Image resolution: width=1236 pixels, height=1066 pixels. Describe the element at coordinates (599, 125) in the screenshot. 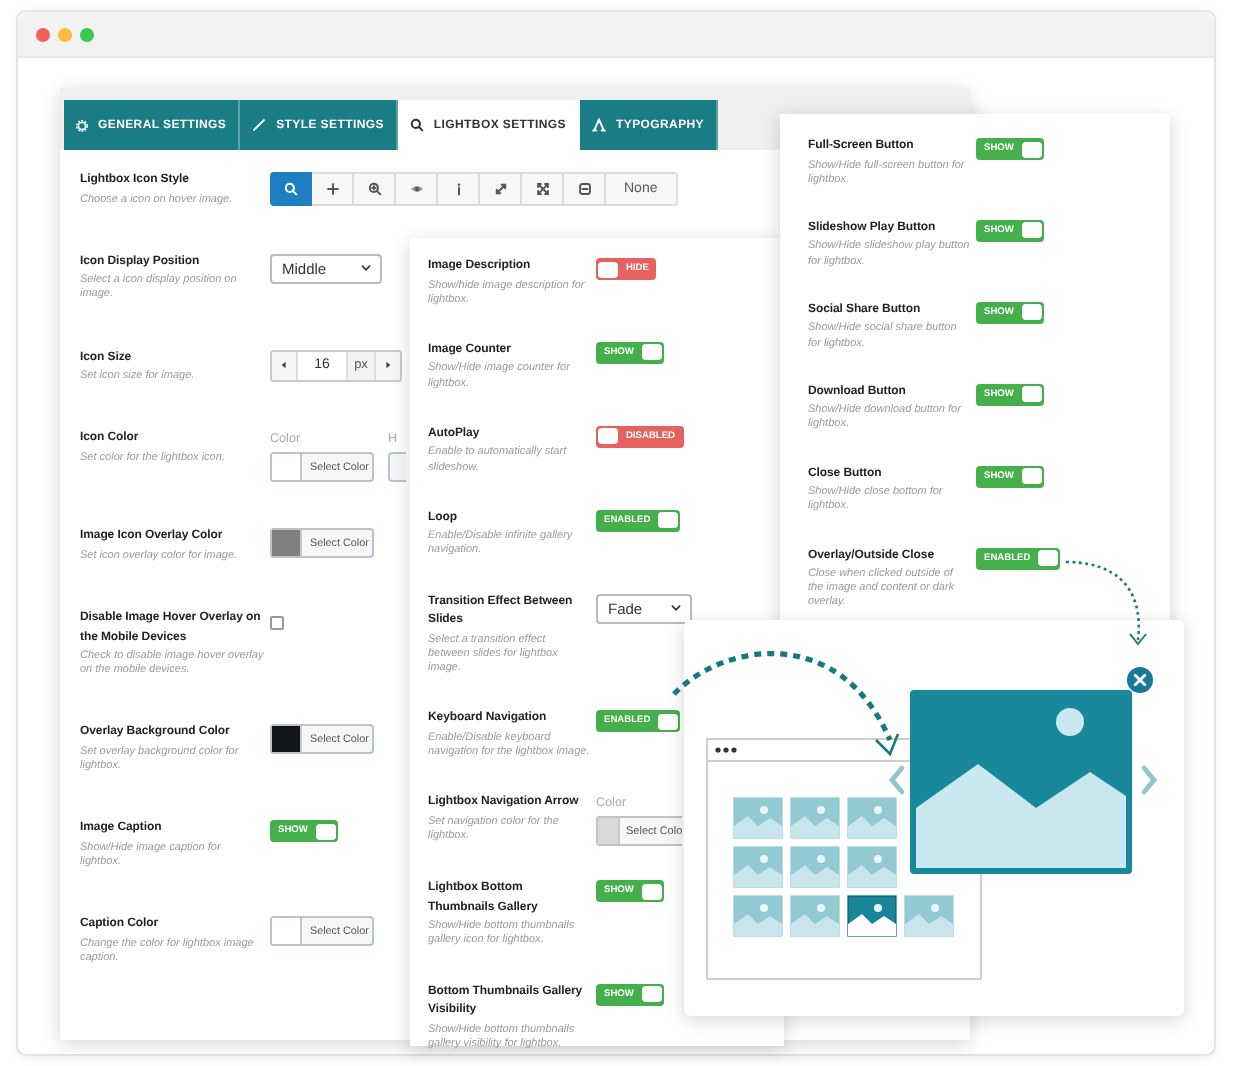

I see `typography-icon` at that location.